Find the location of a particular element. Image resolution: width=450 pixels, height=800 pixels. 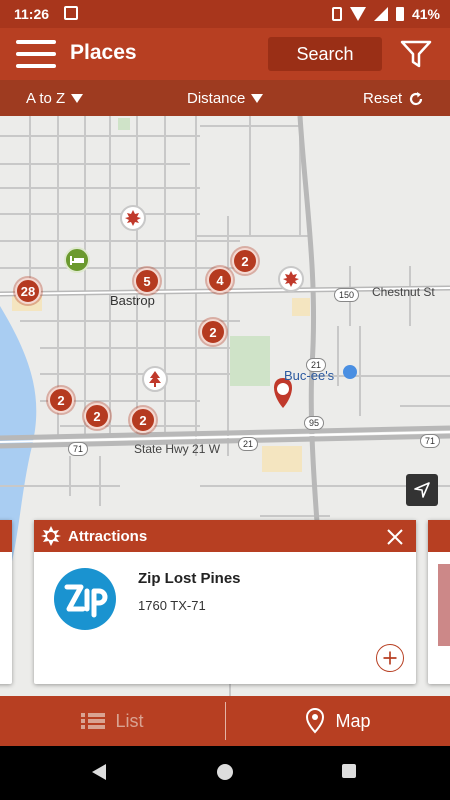

menu-icon is located at coordinates (36, 54).